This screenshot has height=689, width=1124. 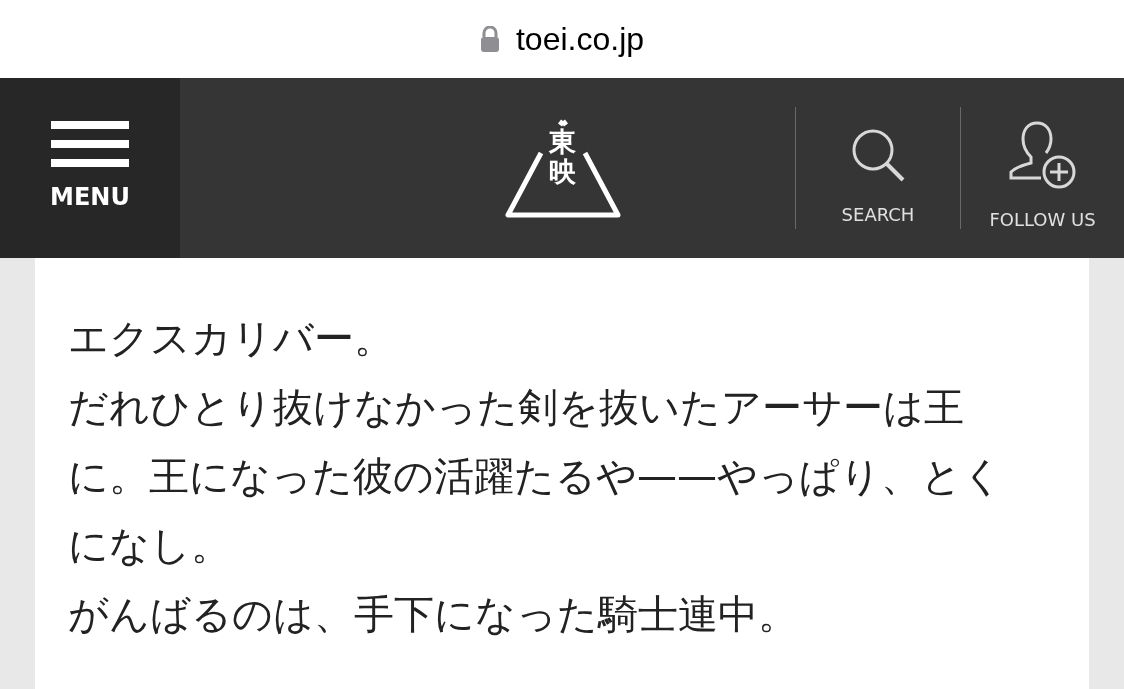 What do you see at coordinates (90, 168) in the screenshot?
I see `menu-button: MENU` at bounding box center [90, 168].